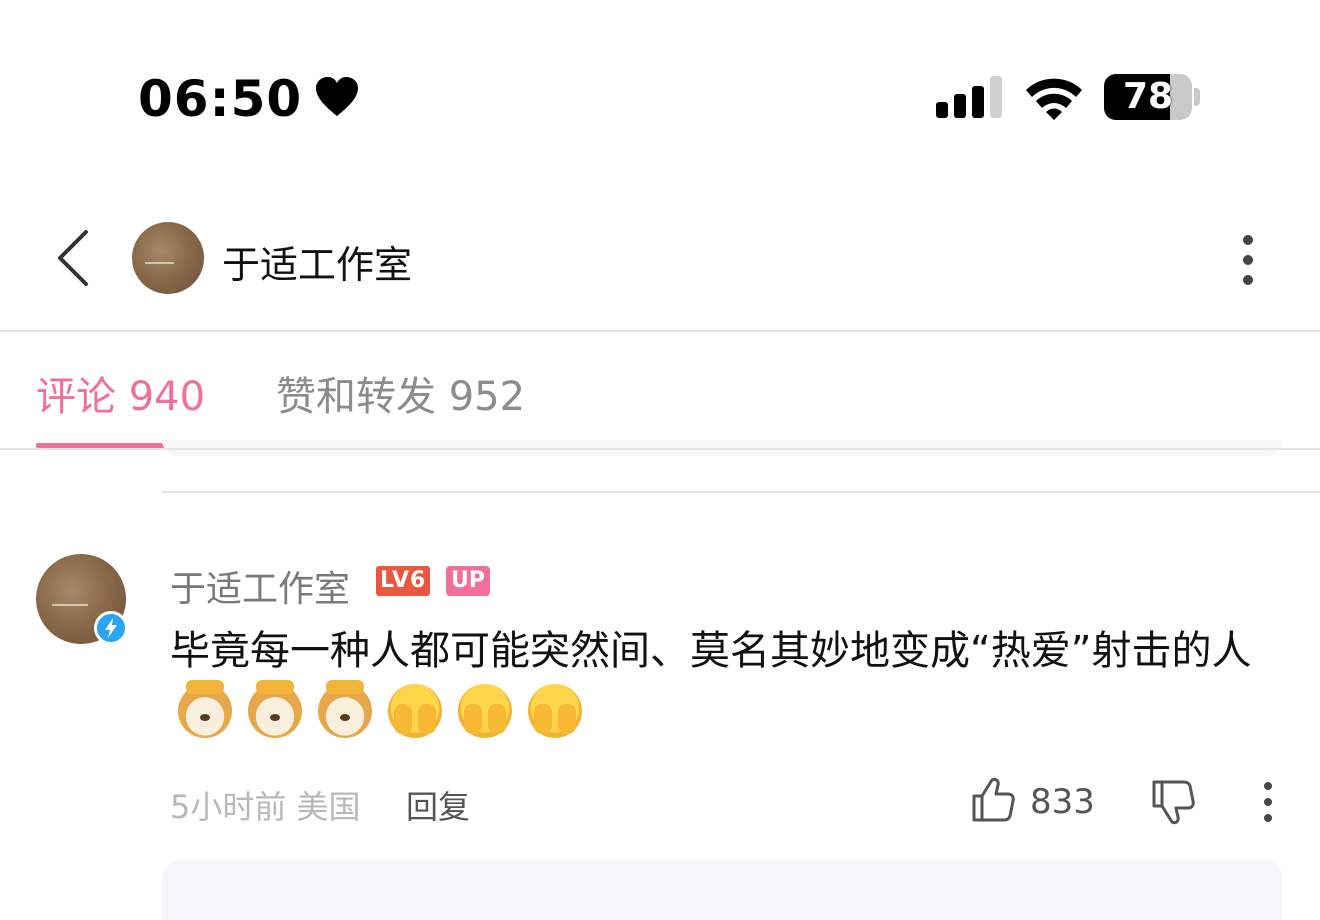 The height and width of the screenshot is (920, 1320). What do you see at coordinates (730, 682) in the screenshot?
I see `comment-body: 毕竟每一种人都可能突然间、莫名其妙地变成“热爱”射击的人` at bounding box center [730, 682].